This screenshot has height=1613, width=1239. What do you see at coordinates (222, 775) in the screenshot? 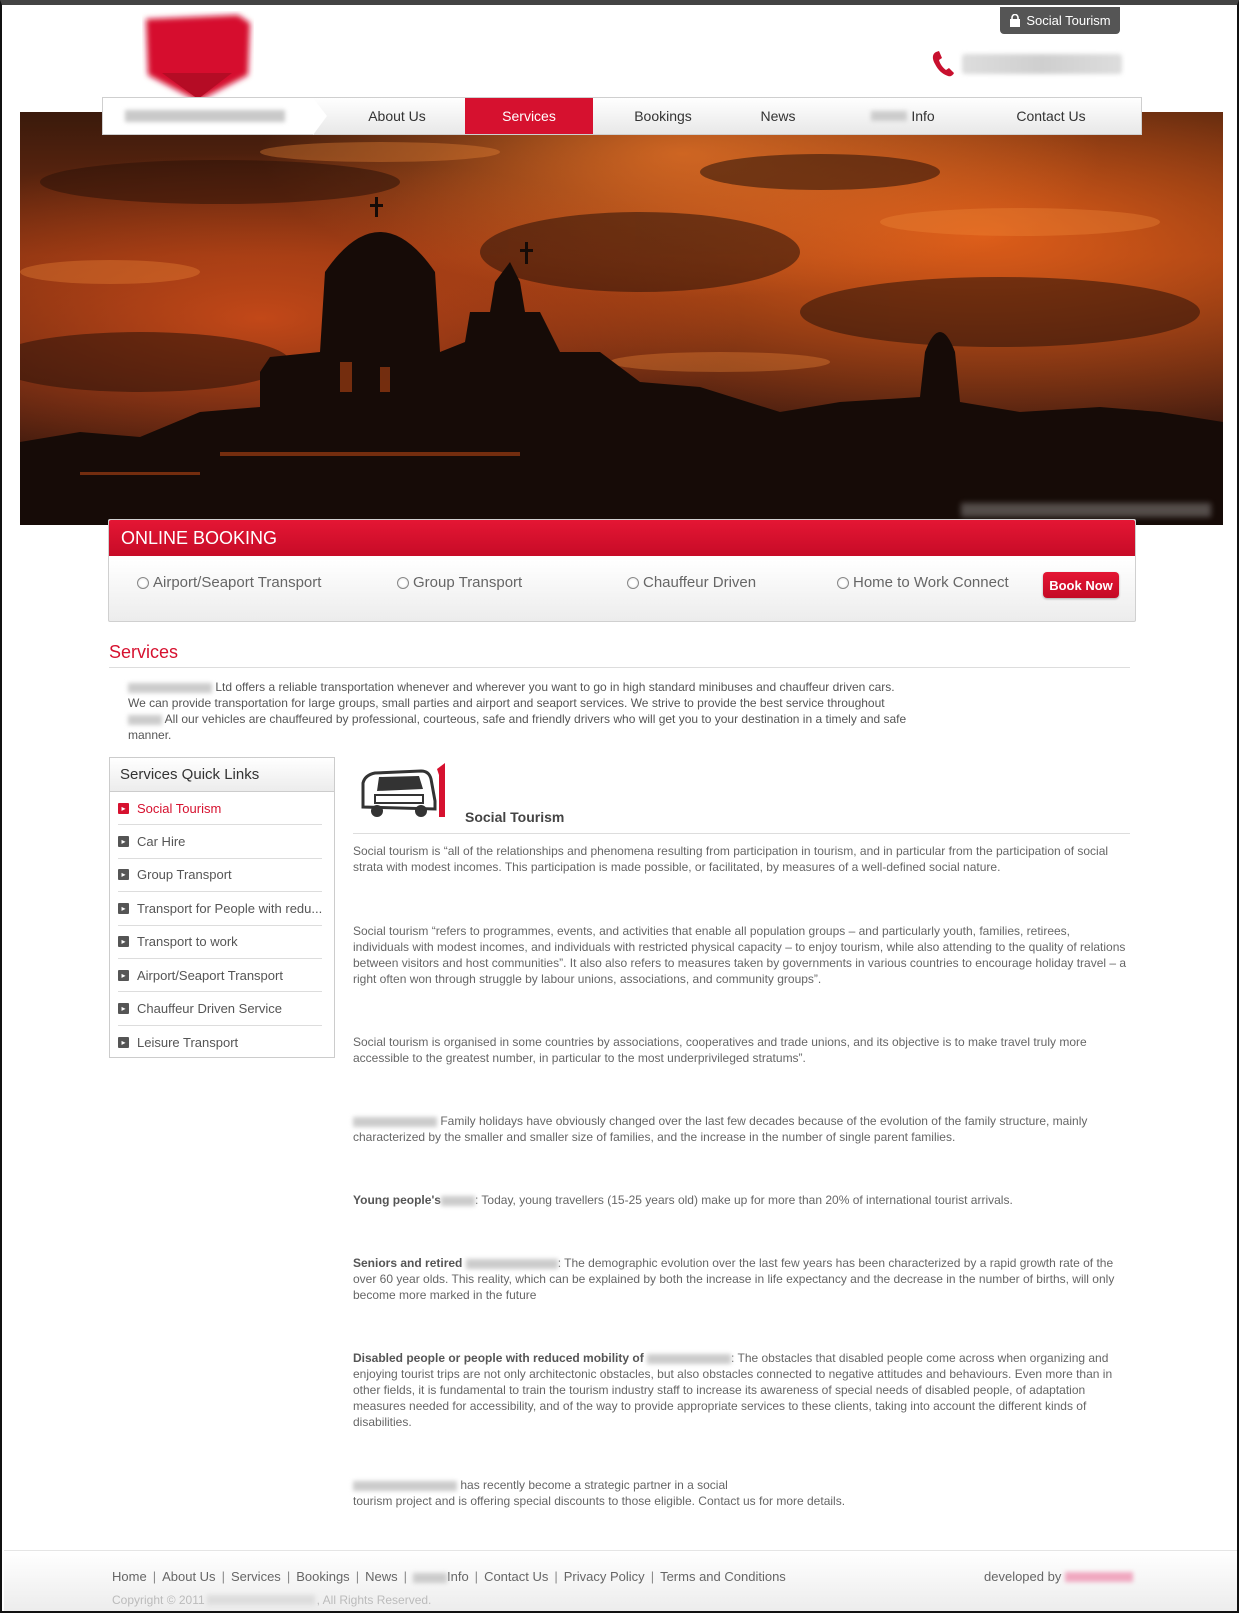
I see `quick-links-title: Services Quick Links` at bounding box center [222, 775].